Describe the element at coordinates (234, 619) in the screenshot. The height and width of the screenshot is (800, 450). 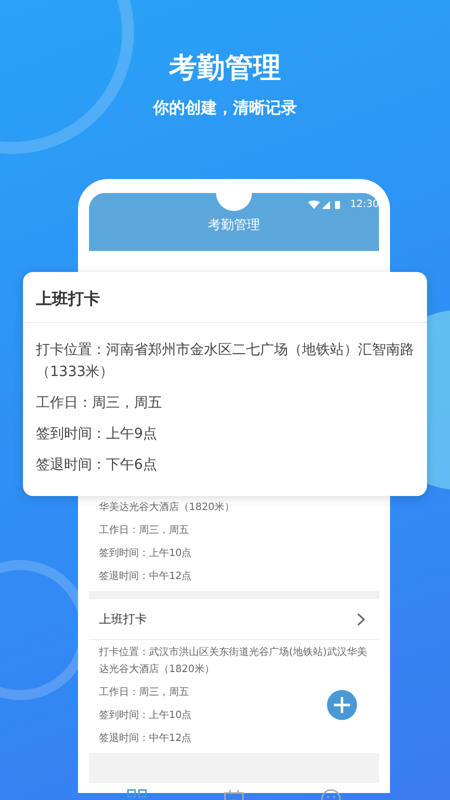
I see `card-header: 上班打卡` at that location.